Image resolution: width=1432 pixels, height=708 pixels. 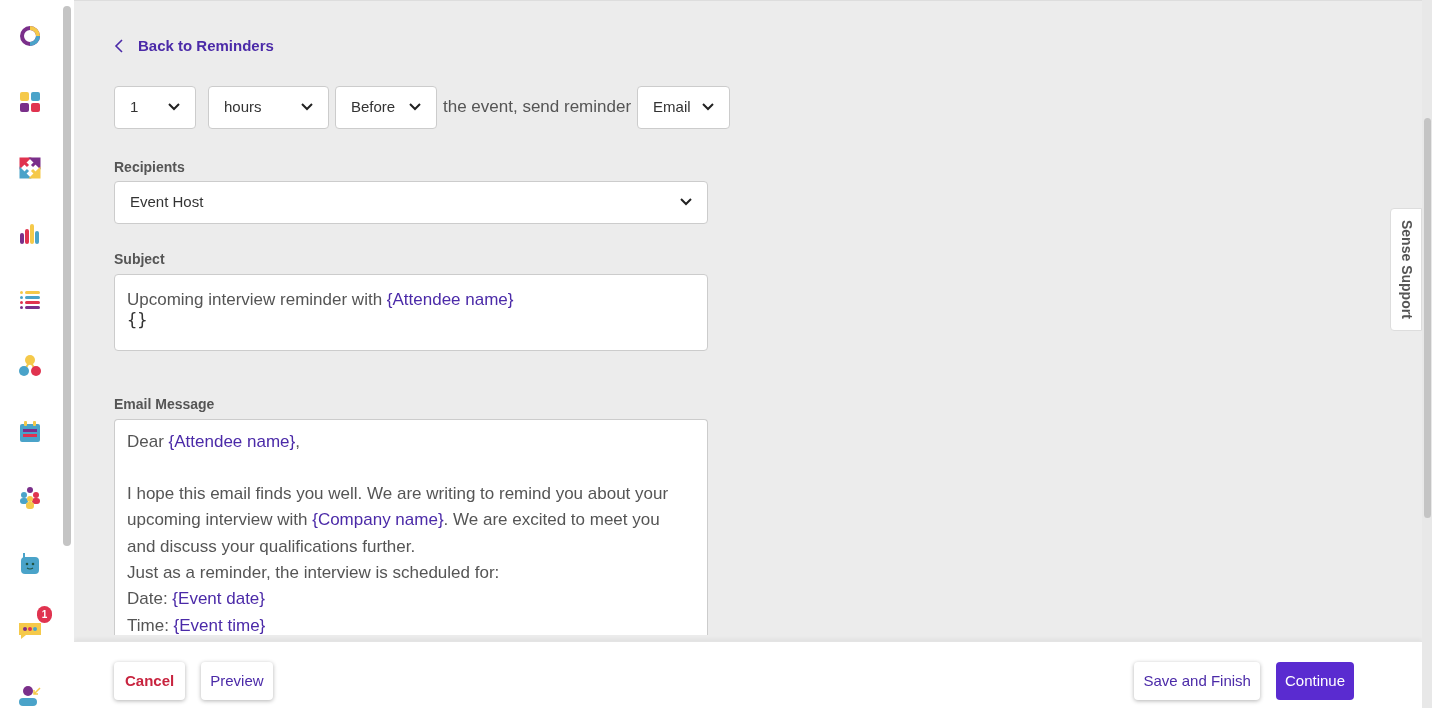 What do you see at coordinates (1314, 681) in the screenshot?
I see `continue-button: Continue` at bounding box center [1314, 681].